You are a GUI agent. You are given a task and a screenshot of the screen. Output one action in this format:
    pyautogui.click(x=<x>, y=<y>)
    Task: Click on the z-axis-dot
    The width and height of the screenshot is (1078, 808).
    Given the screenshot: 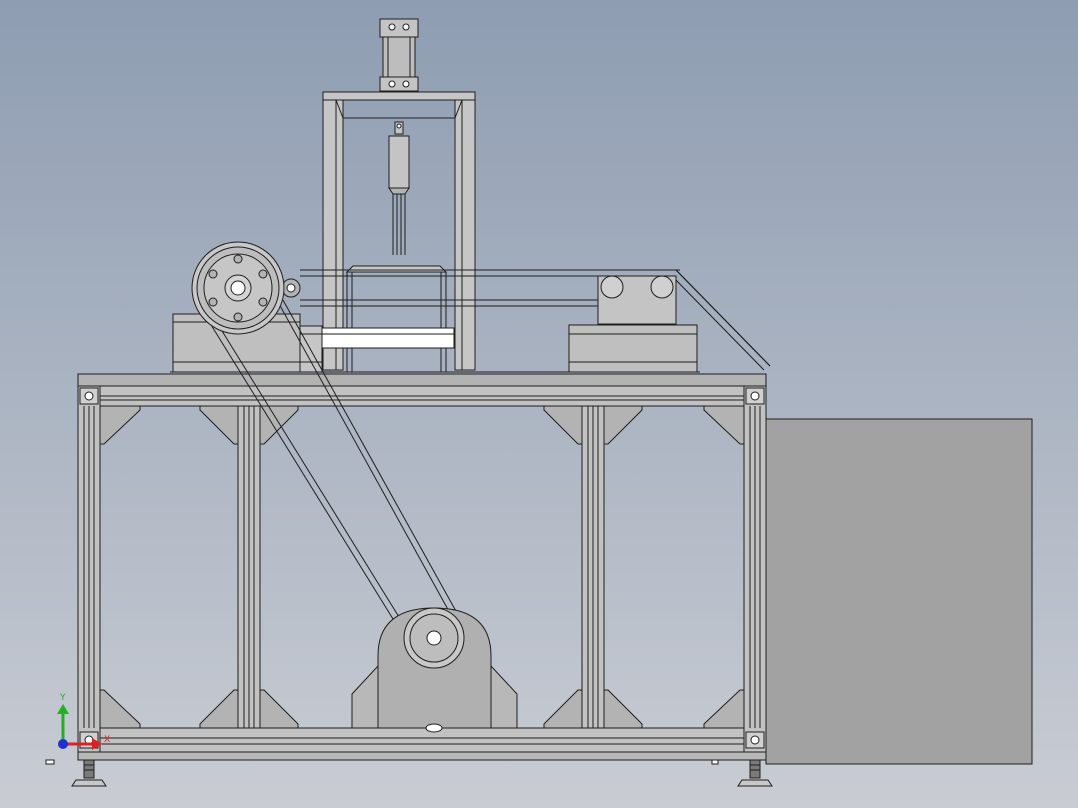 What is the action you would take?
    pyautogui.click(x=63, y=744)
    